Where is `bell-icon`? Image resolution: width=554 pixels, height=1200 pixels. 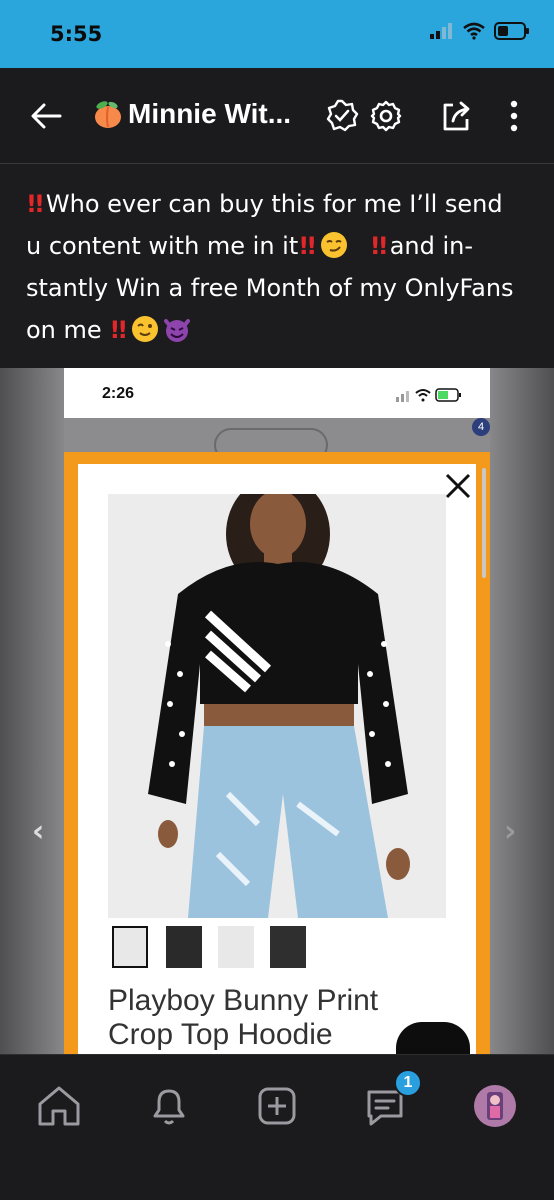 bell-icon is located at coordinates (169, 1107).